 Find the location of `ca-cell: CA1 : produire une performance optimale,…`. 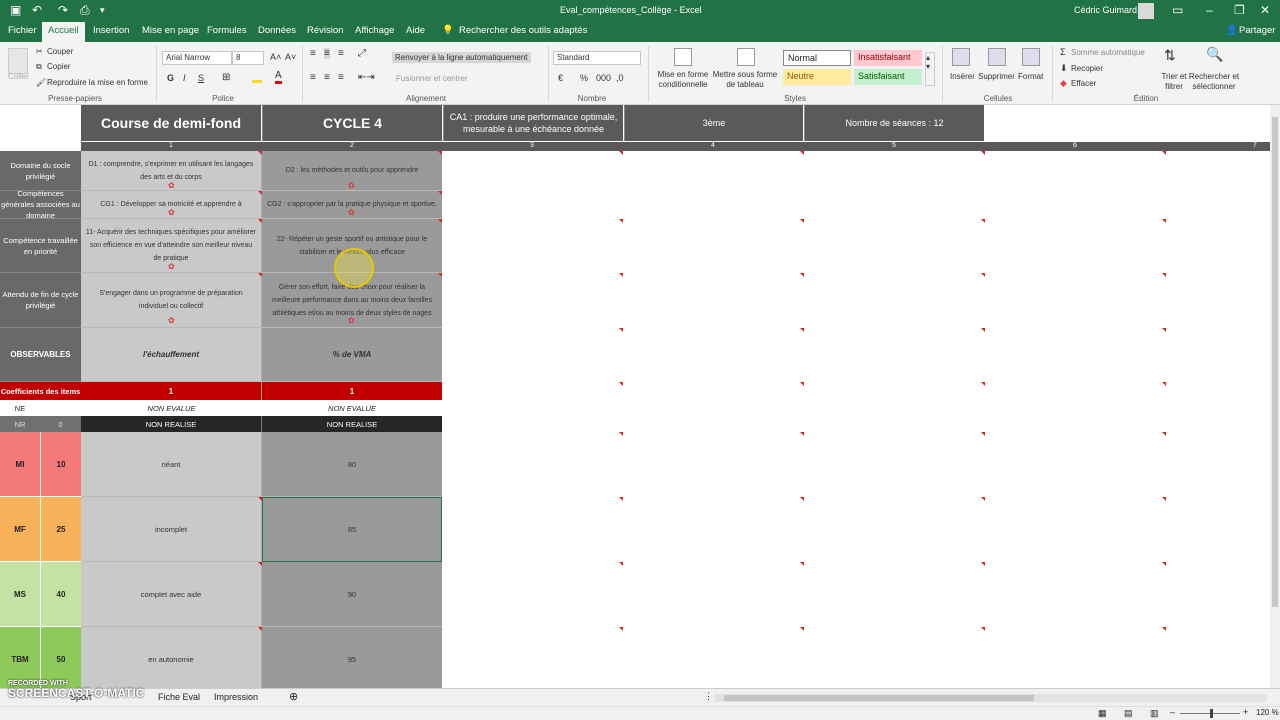

ca-cell: CA1 : produire une performance optimale,… is located at coordinates (533, 123).